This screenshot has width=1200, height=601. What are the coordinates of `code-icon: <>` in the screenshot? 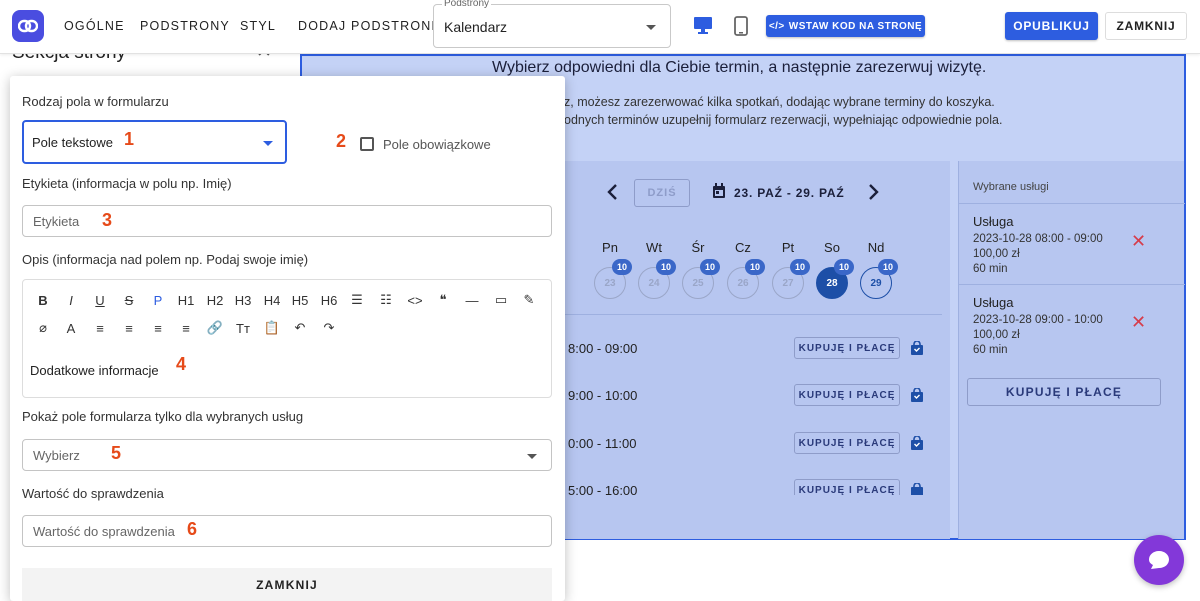 It's located at (415, 300).